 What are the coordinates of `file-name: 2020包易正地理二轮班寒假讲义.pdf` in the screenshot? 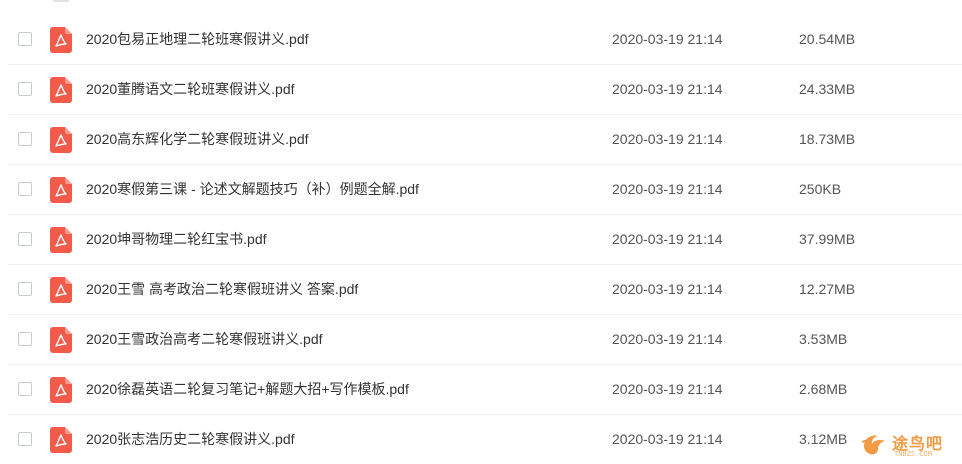 It's located at (197, 39).